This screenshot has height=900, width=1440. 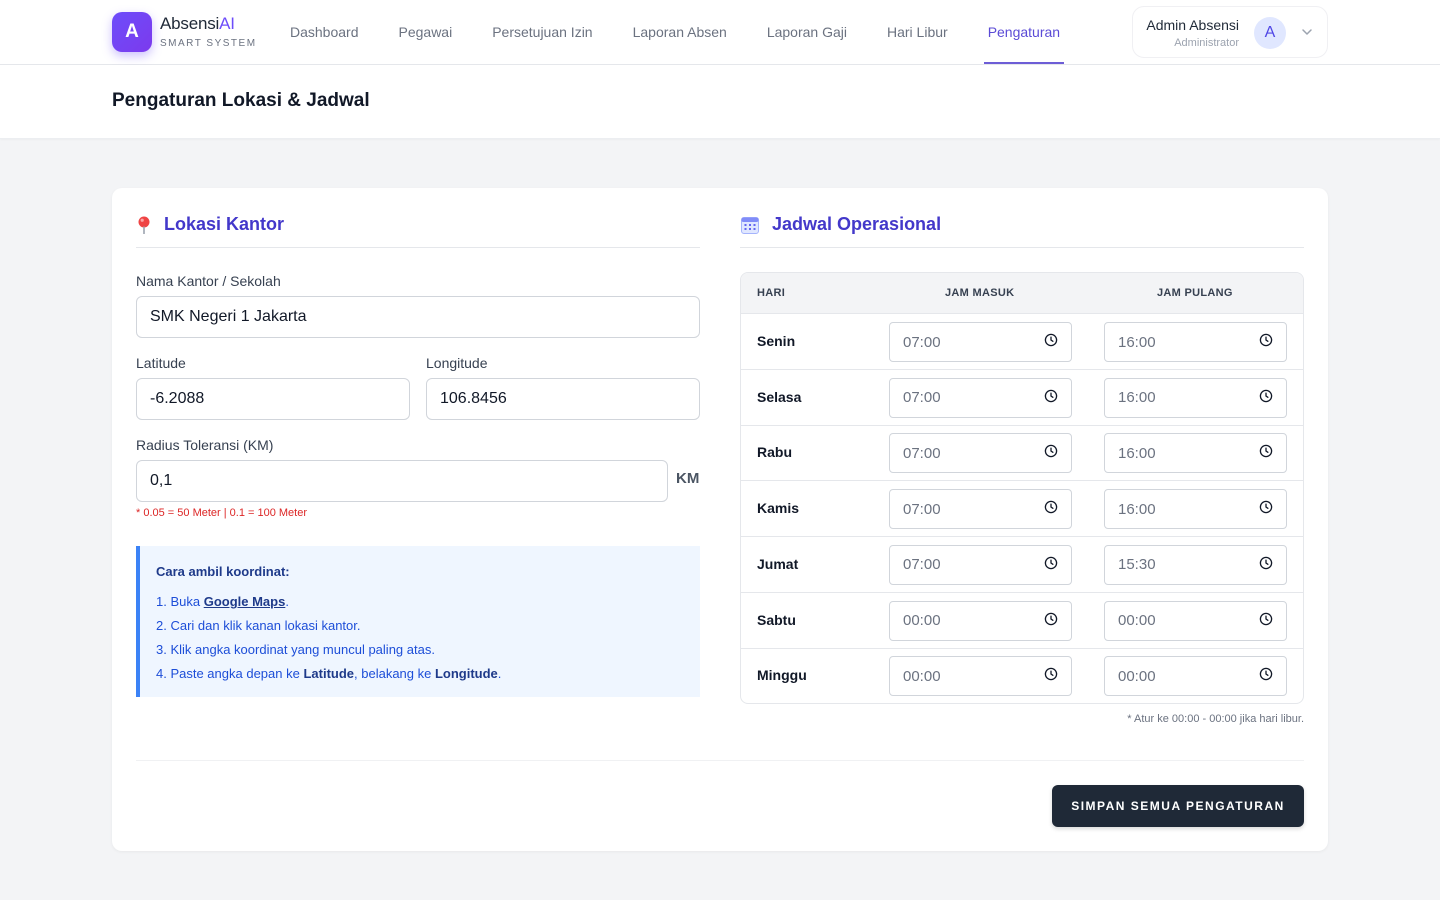 What do you see at coordinates (499, 673) in the screenshot?
I see `guide-step-4-suffix: .` at bounding box center [499, 673].